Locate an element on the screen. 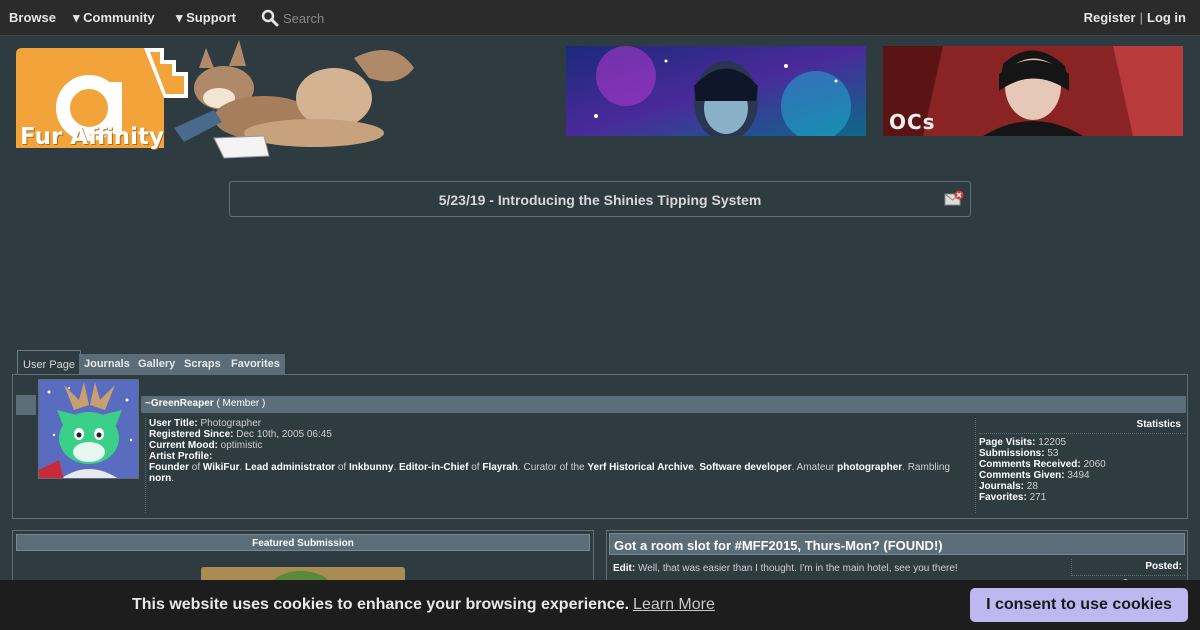  registered-row: Registered Since: Dec 10th, 2005 06:45 is located at coordinates (562, 434).